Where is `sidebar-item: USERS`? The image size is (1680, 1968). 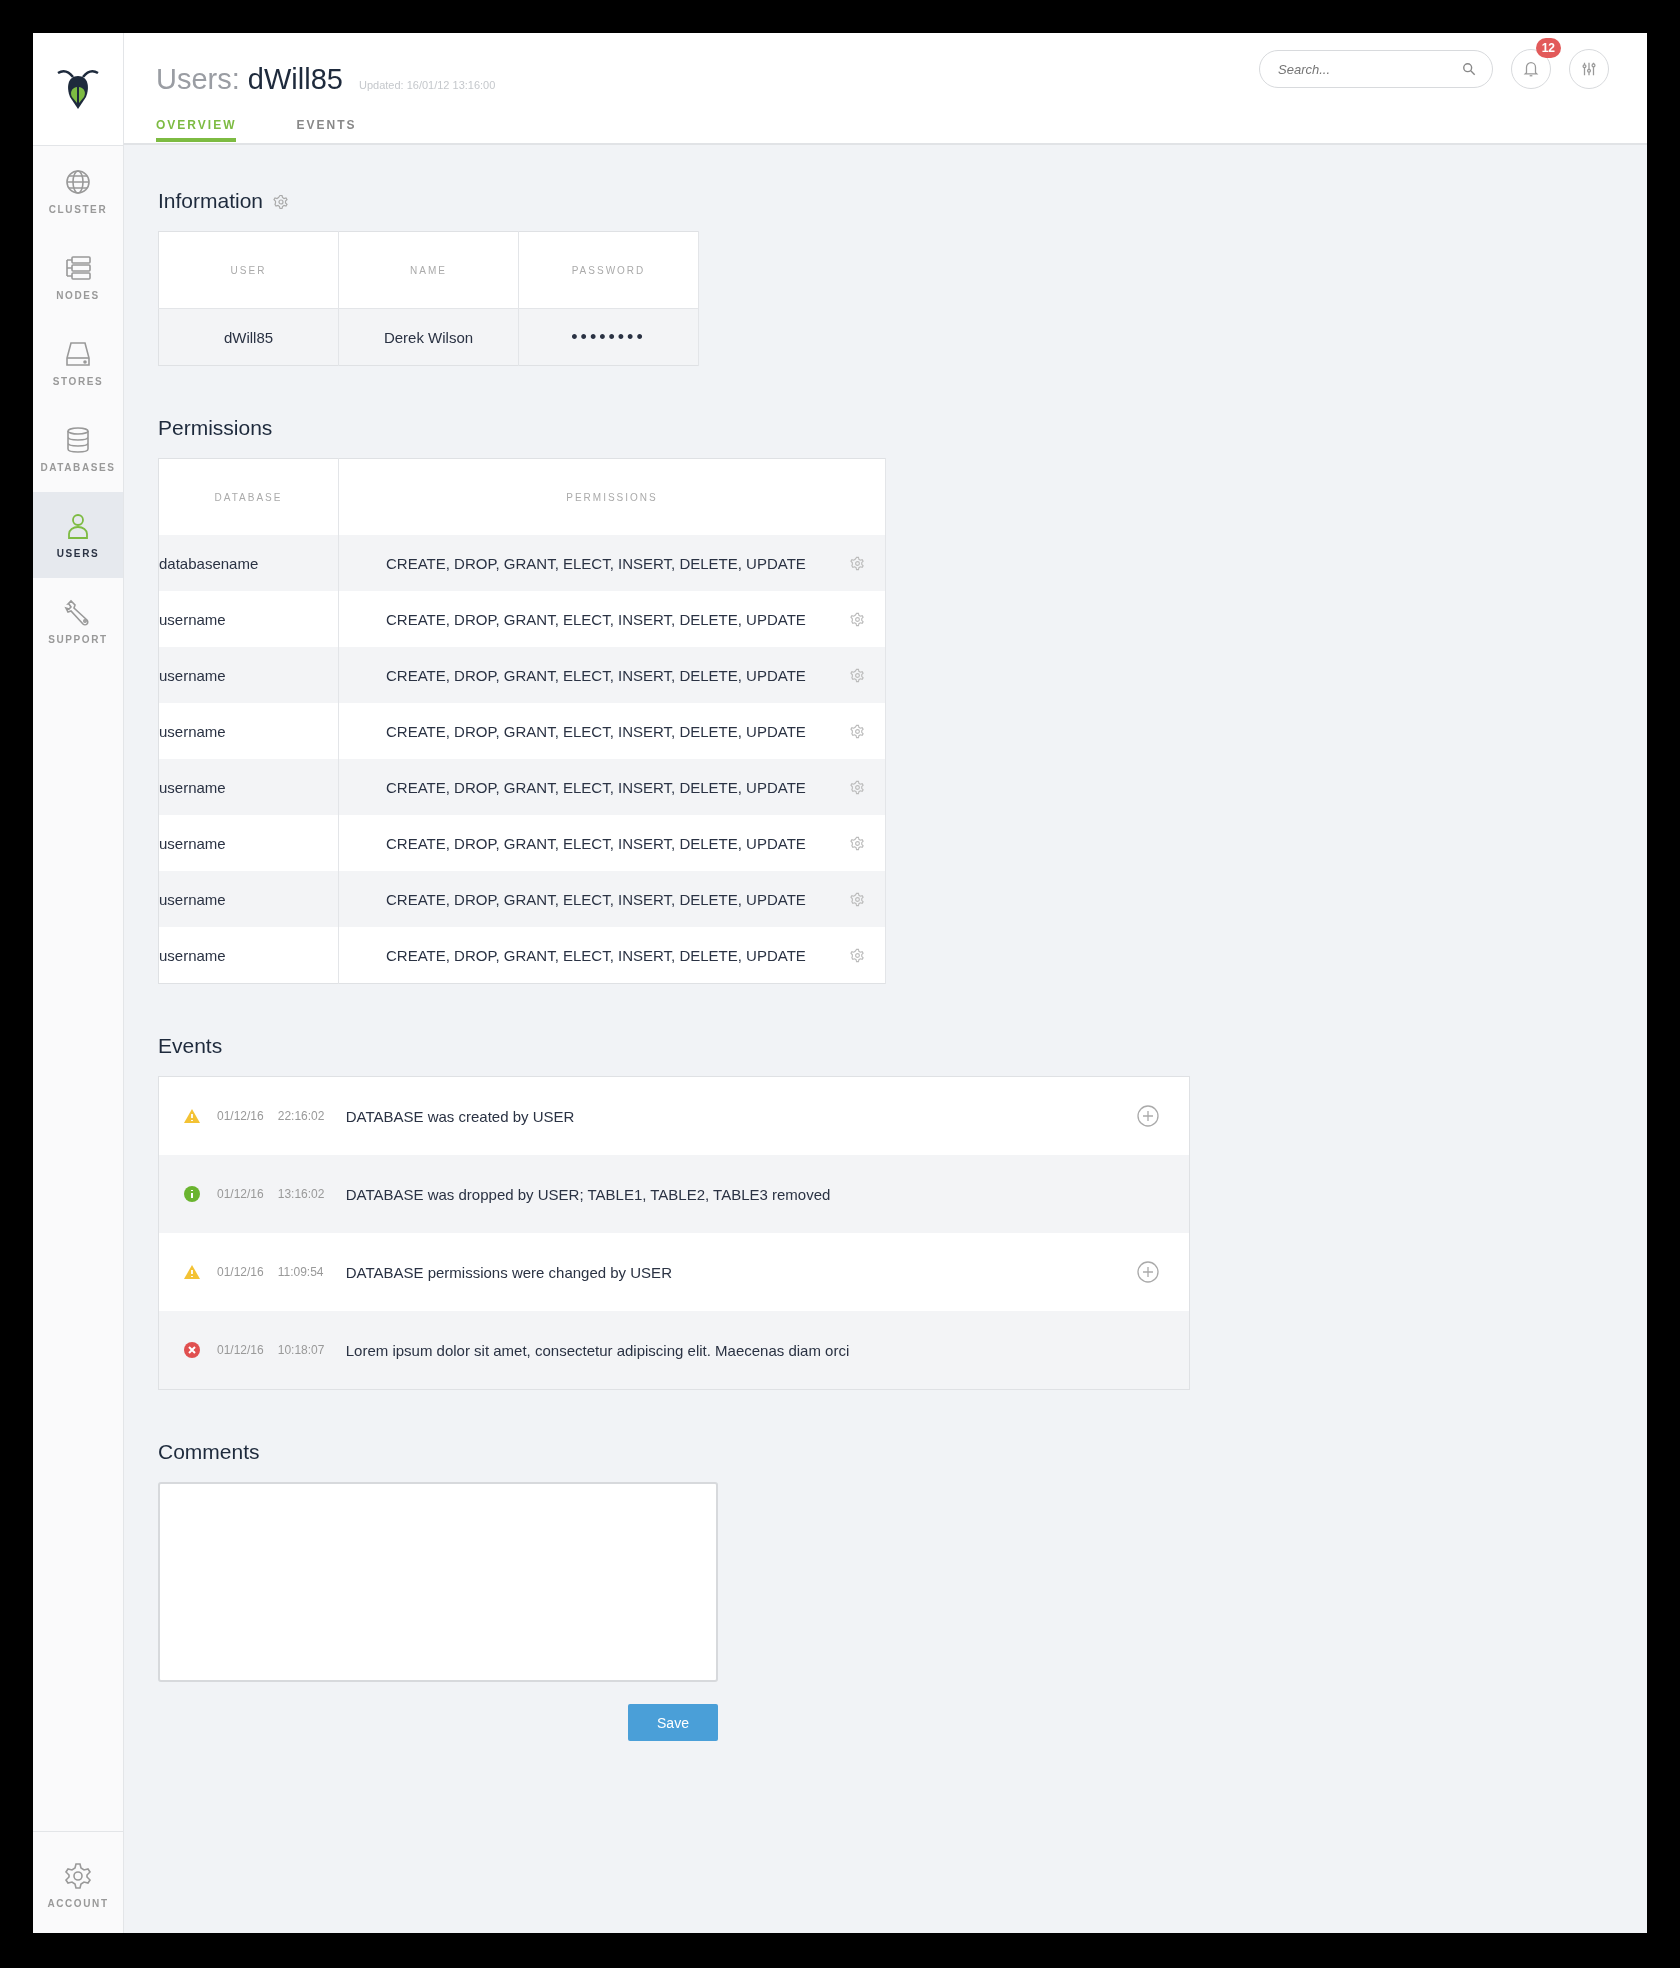 sidebar-item: USERS is located at coordinates (78, 535).